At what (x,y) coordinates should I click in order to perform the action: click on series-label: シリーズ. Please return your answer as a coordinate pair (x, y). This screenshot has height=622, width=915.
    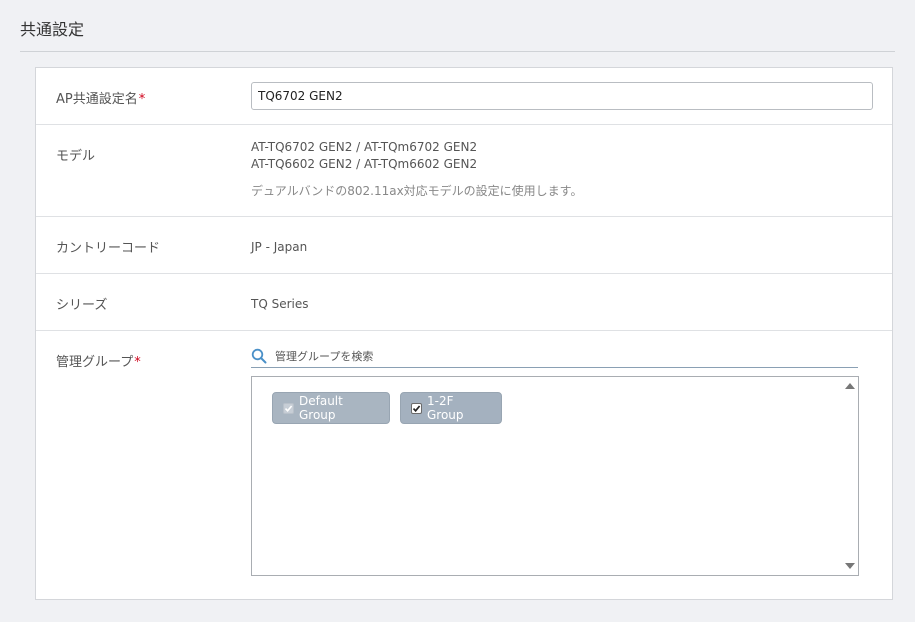
    Looking at the image, I should click on (82, 305).